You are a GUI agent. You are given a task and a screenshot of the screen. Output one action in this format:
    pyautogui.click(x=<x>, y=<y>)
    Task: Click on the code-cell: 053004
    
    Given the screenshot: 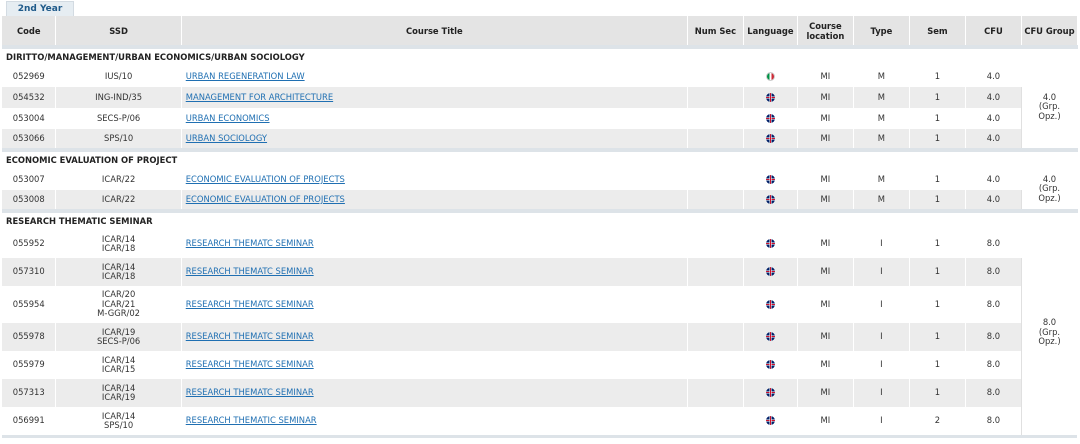 What is the action you would take?
    pyautogui.click(x=29, y=118)
    